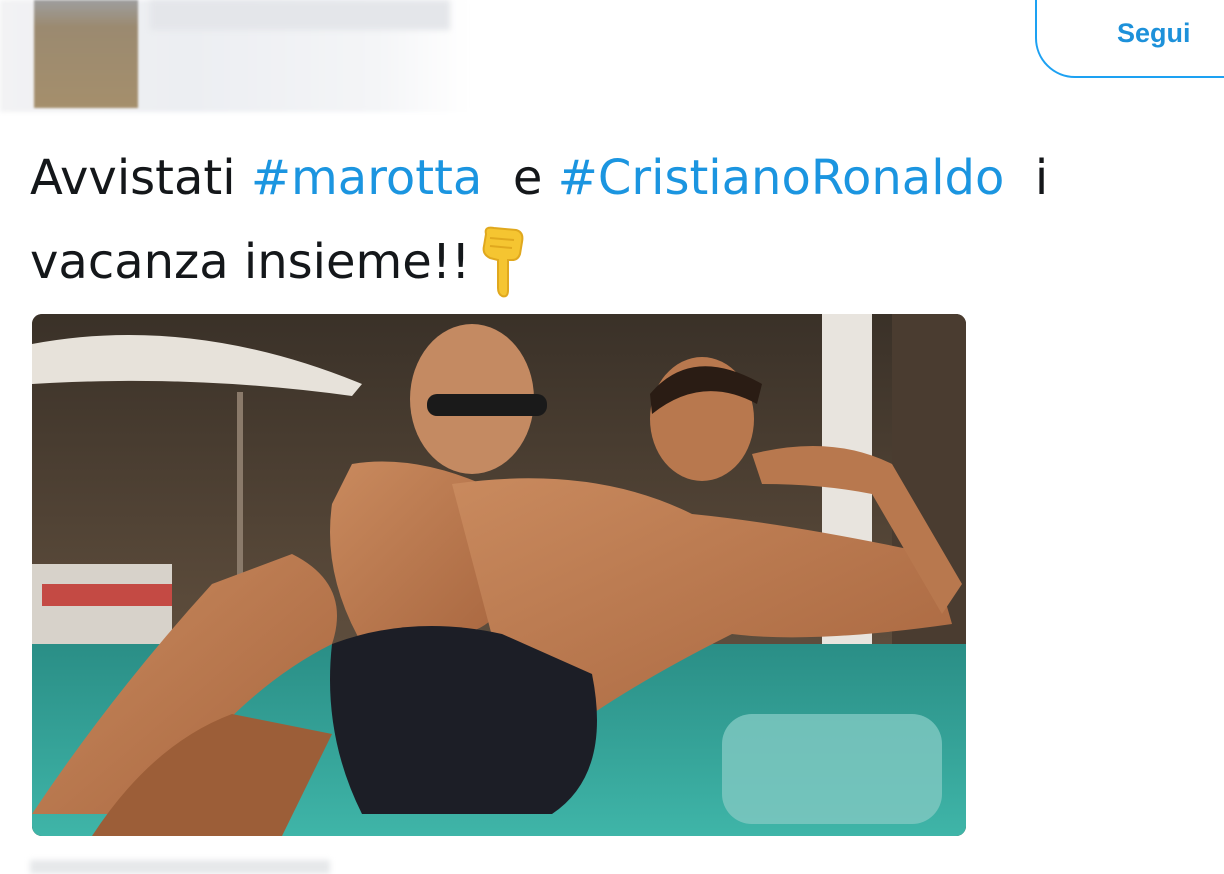 Image resolution: width=1224 pixels, height=874 pixels. I want to click on tweet-line-1: Avvistati #marotta e #CristianoRonaldo i, so click(627, 178).